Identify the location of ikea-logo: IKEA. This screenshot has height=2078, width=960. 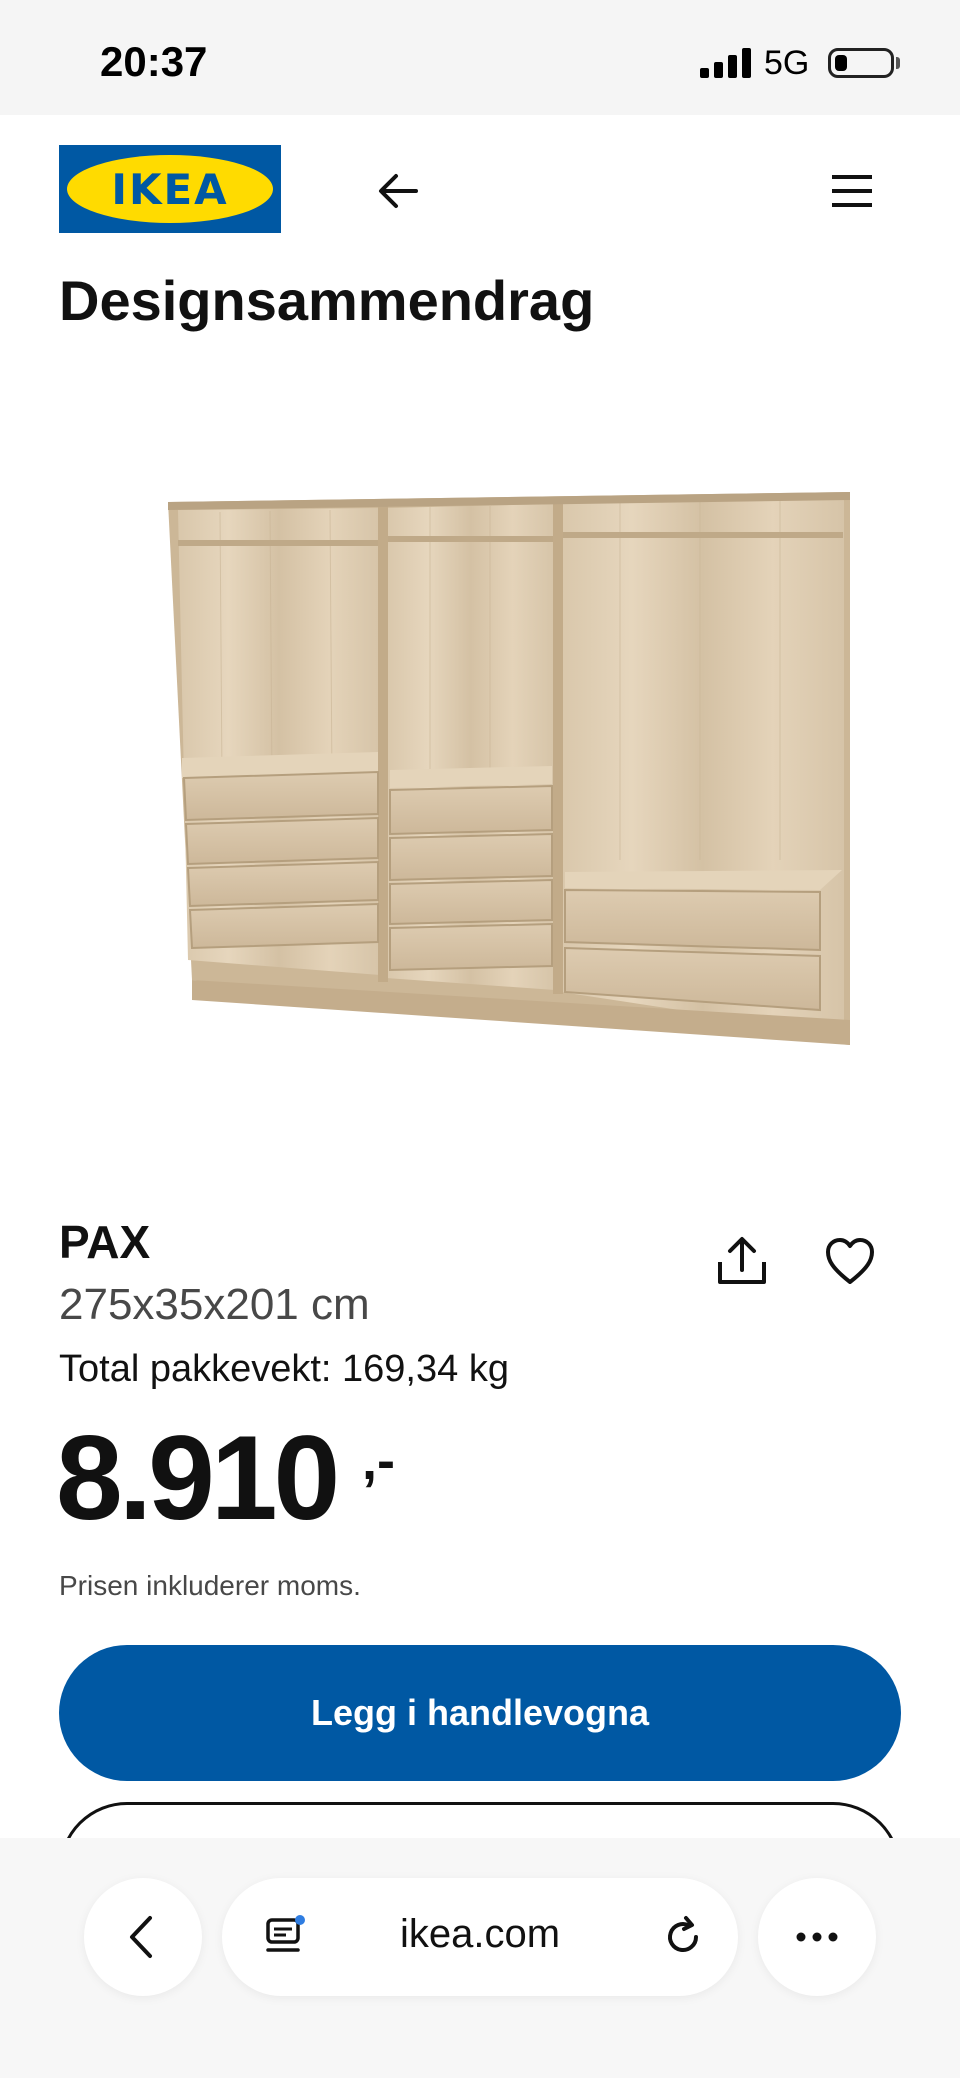
(170, 189).